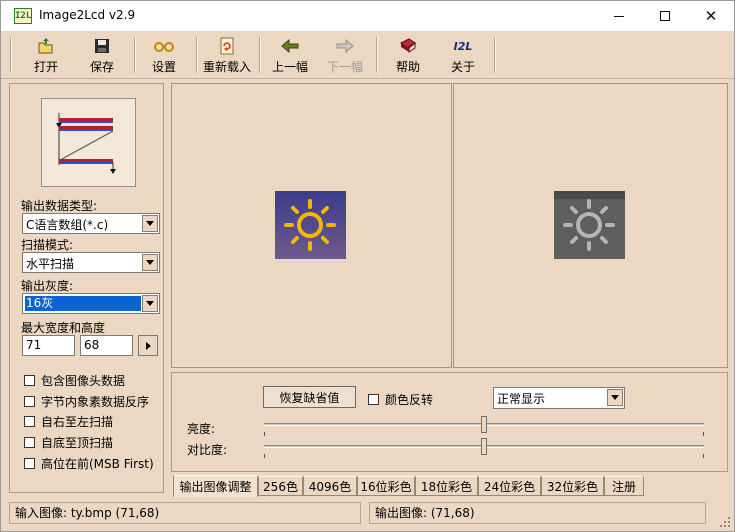  I want to click on brightness-slider-thumb, so click(484, 424).